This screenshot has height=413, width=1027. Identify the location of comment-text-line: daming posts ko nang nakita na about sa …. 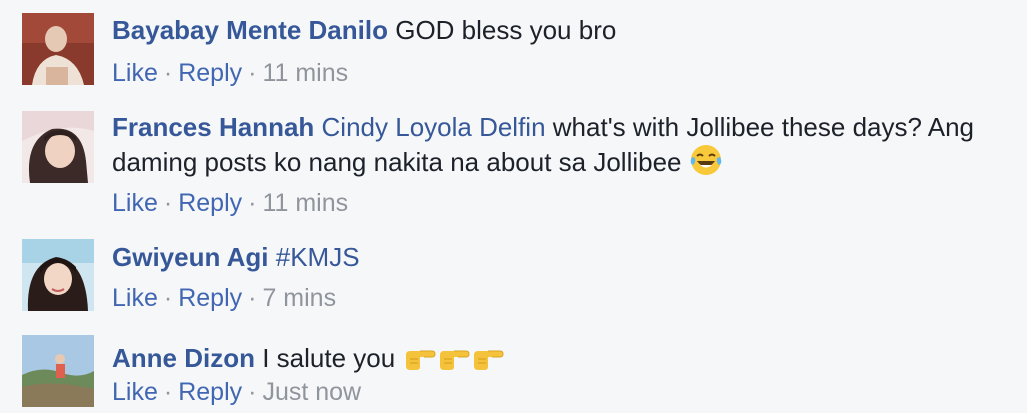
(397, 162).